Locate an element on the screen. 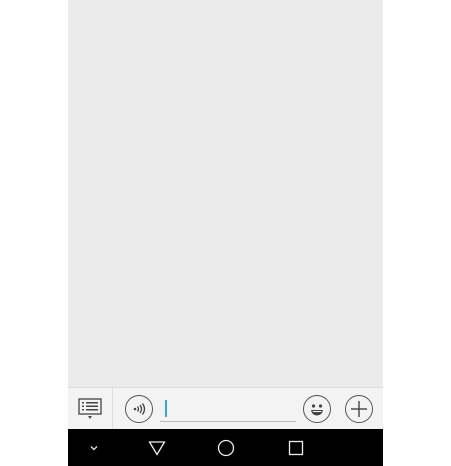 The image size is (451, 466). more-options-button is located at coordinates (359, 409).